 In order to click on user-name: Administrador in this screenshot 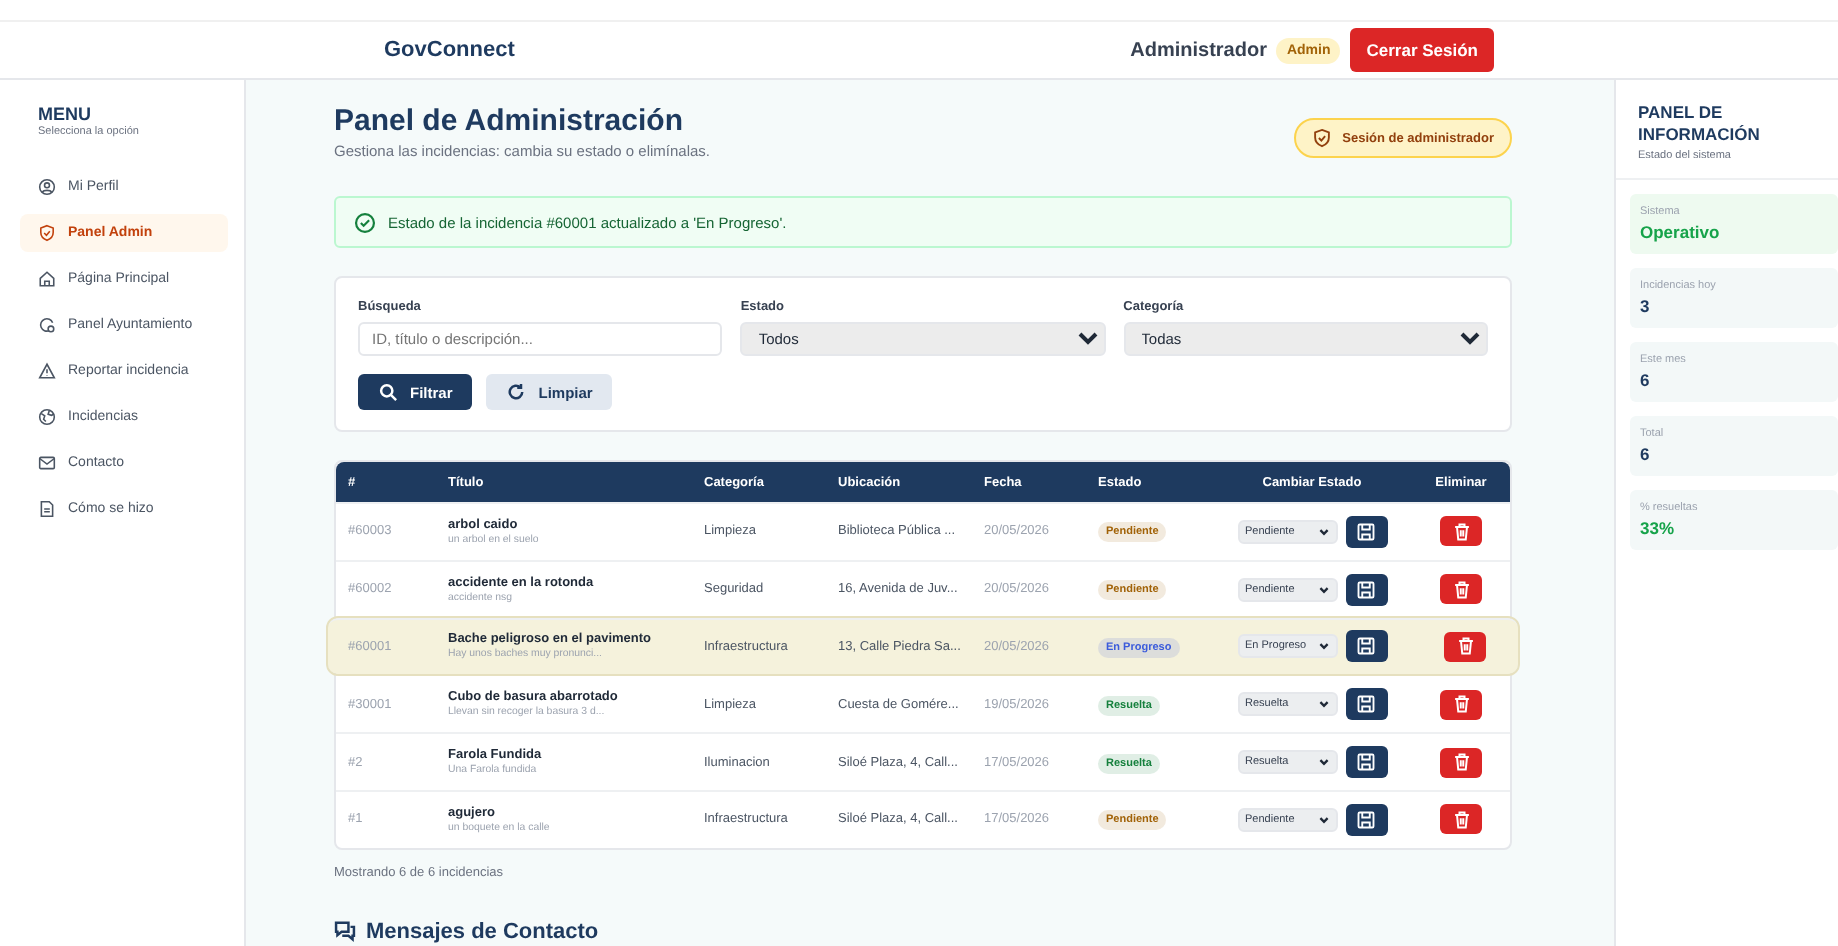, I will do `click(1198, 50)`.